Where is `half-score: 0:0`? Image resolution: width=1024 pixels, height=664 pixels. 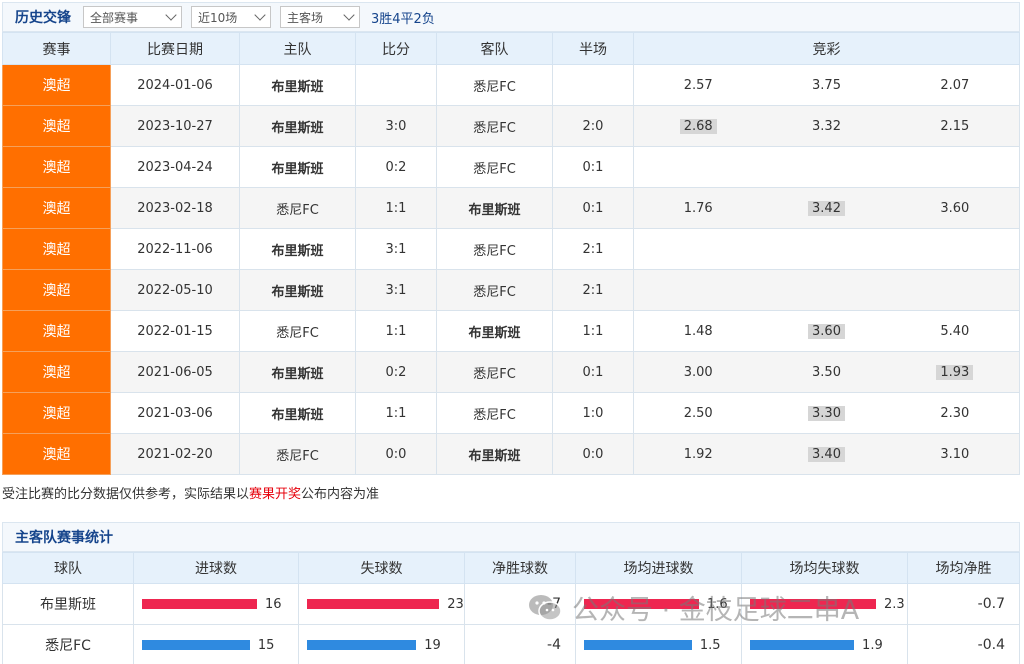
half-score: 0:0 is located at coordinates (593, 454).